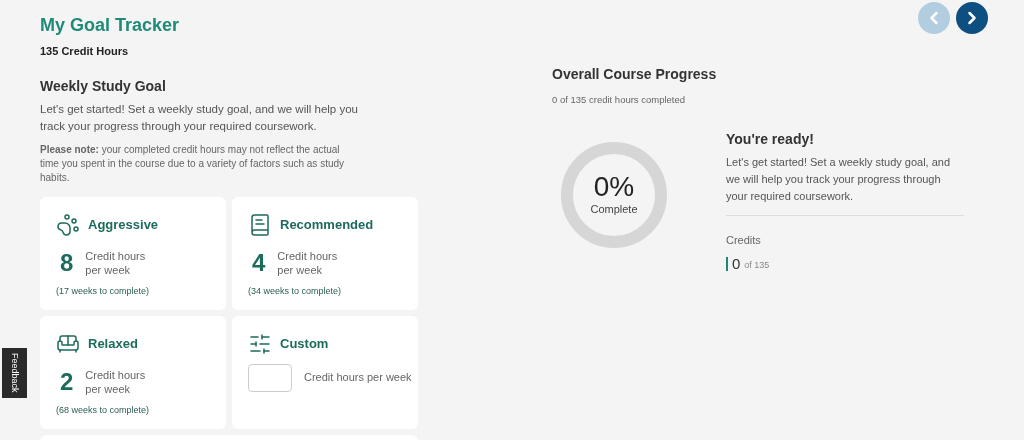  I want to click on section-title: Overall Course Progress, so click(635, 74).